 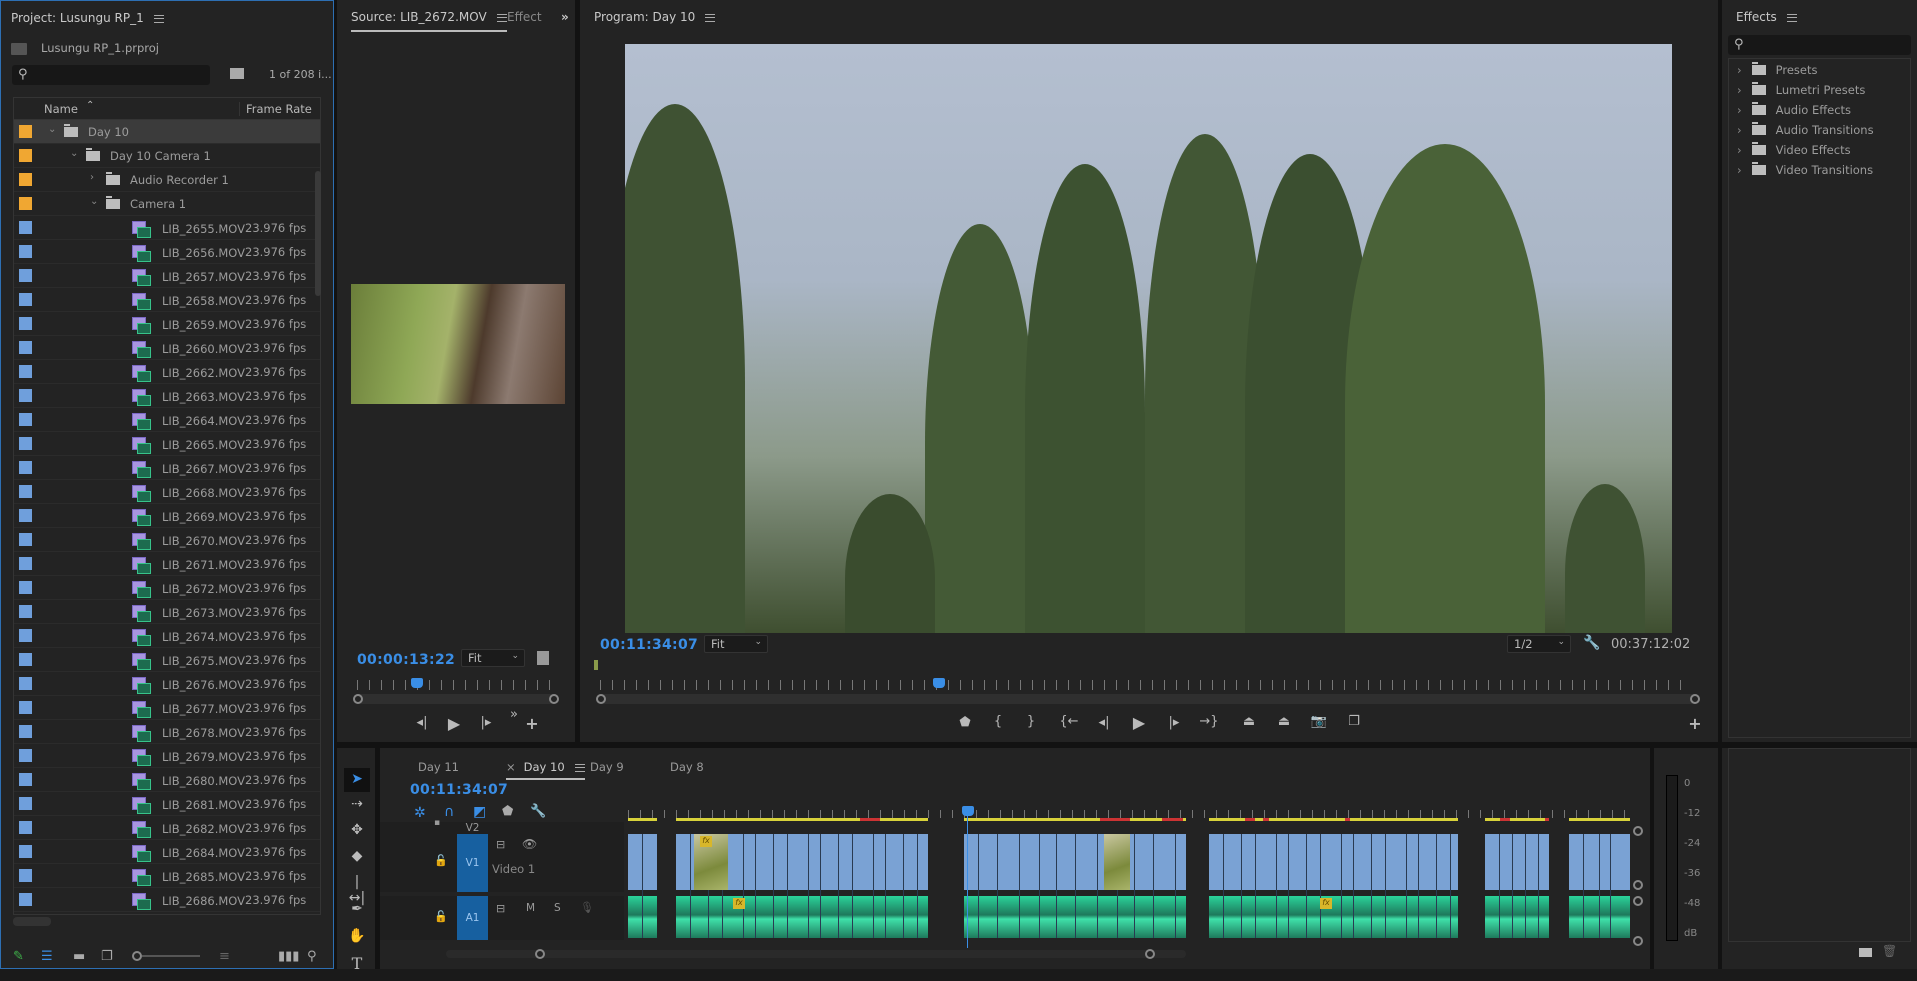 What do you see at coordinates (61, 109) in the screenshot?
I see `column-name: Name` at bounding box center [61, 109].